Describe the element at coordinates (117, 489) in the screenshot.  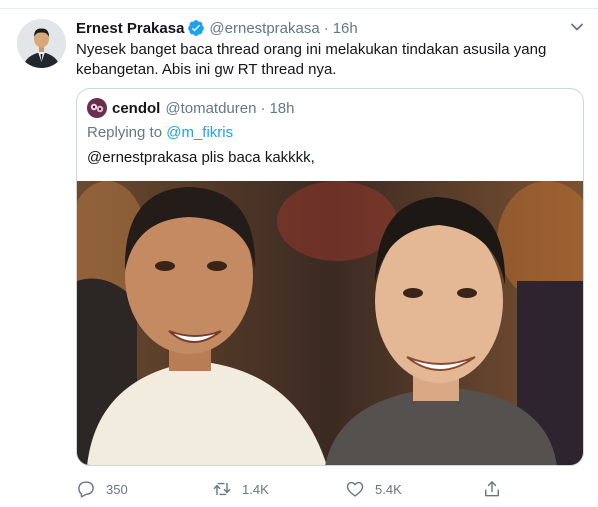
I see `reply-count: 350` at that location.